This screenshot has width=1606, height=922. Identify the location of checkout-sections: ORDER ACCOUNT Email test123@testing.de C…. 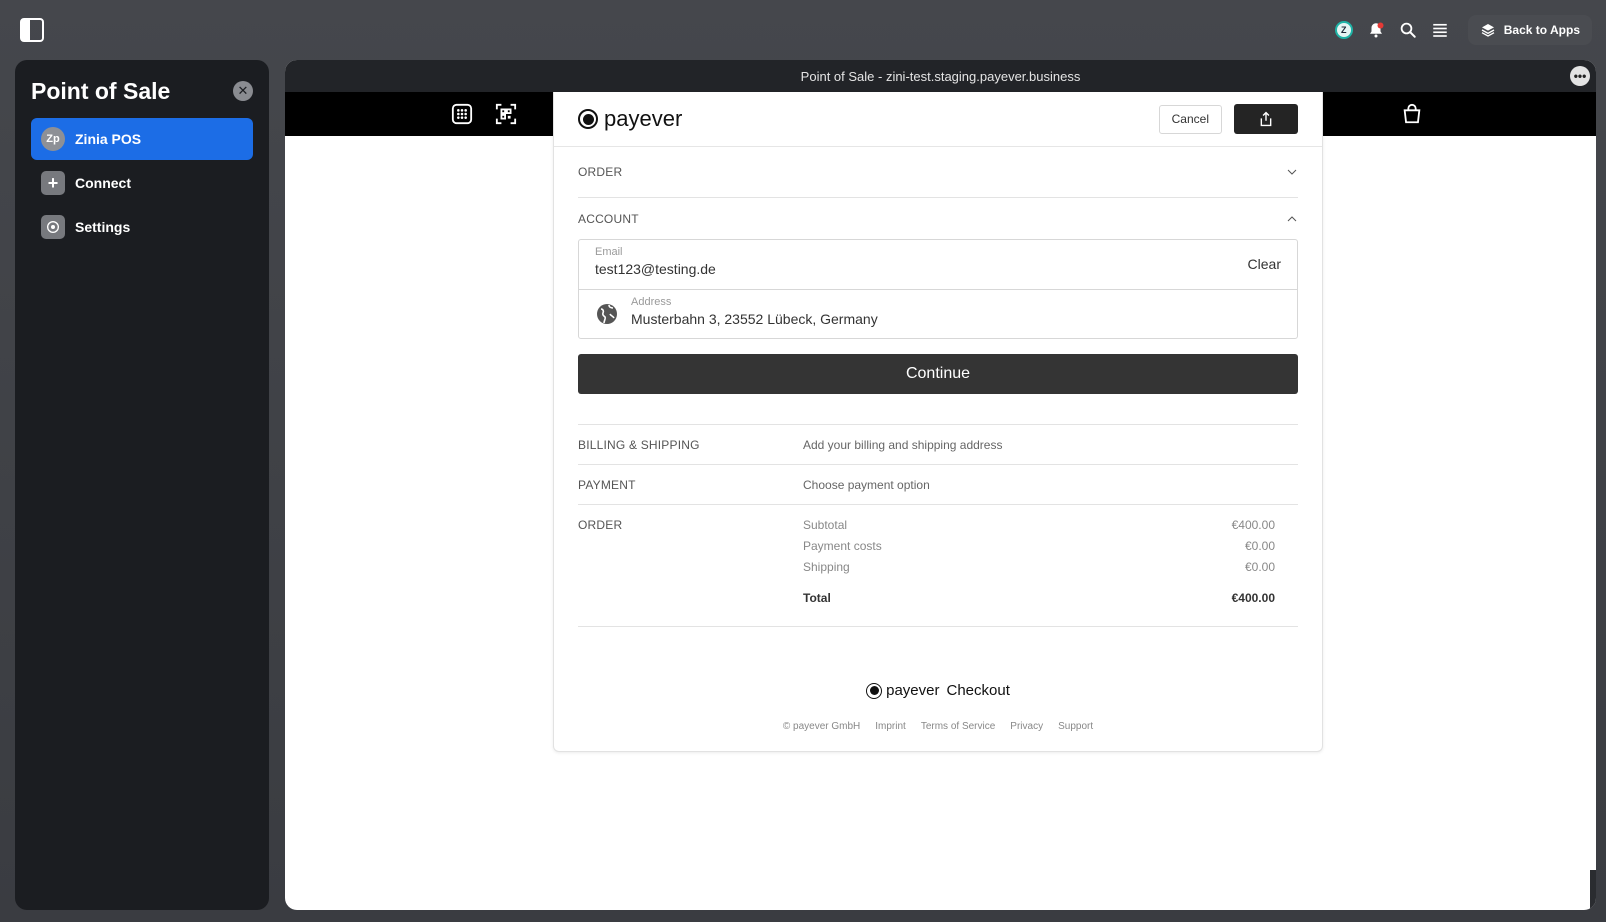
(938, 270).